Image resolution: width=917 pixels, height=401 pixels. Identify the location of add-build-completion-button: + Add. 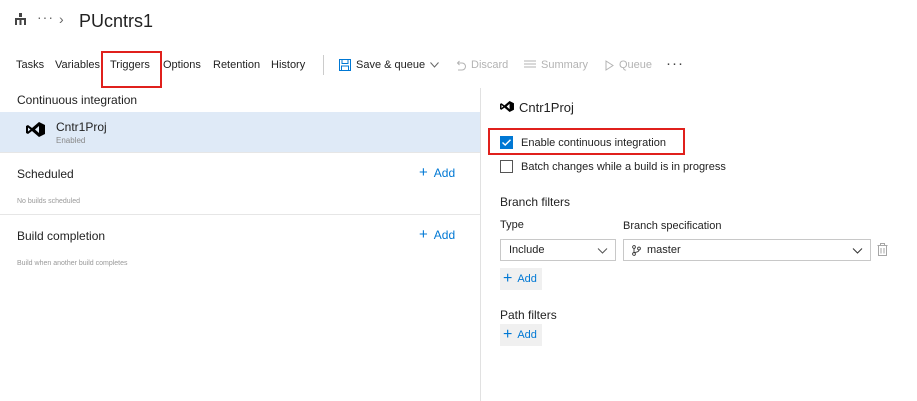
(437, 234).